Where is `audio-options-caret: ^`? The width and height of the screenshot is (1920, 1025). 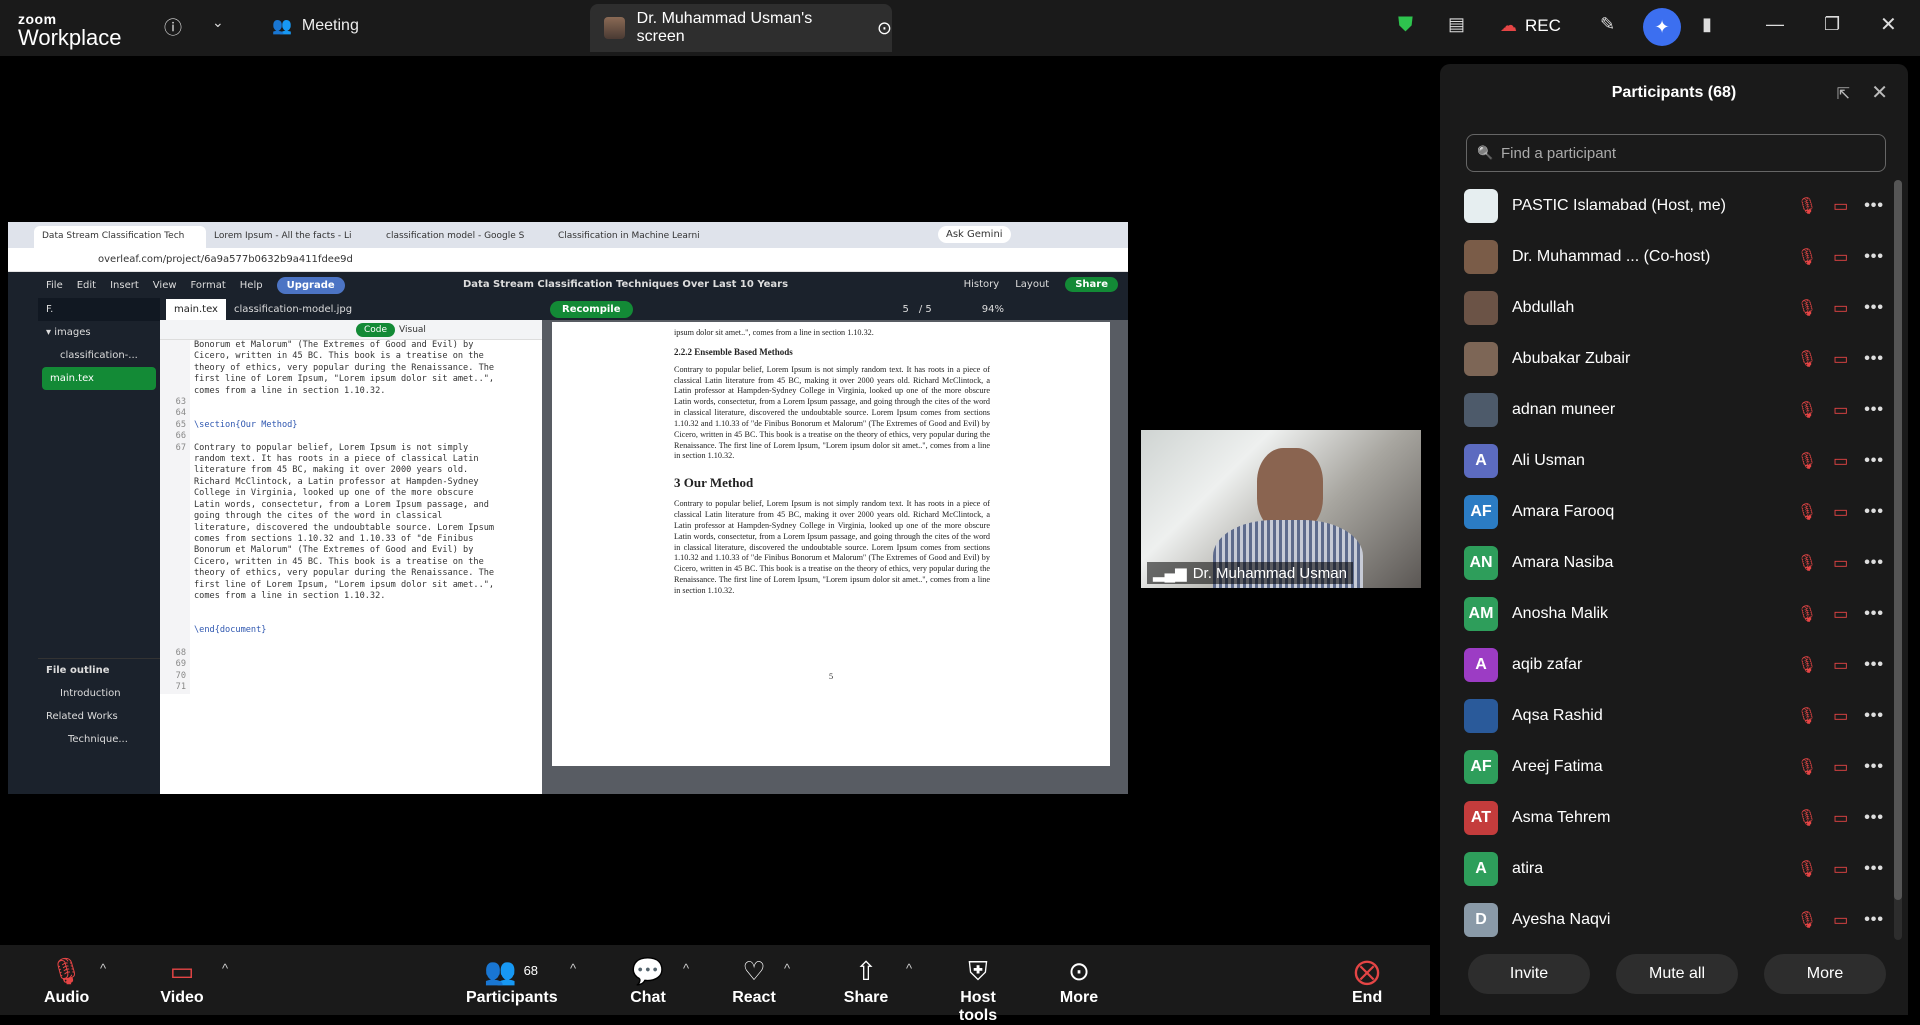 audio-options-caret: ^ is located at coordinates (103, 968).